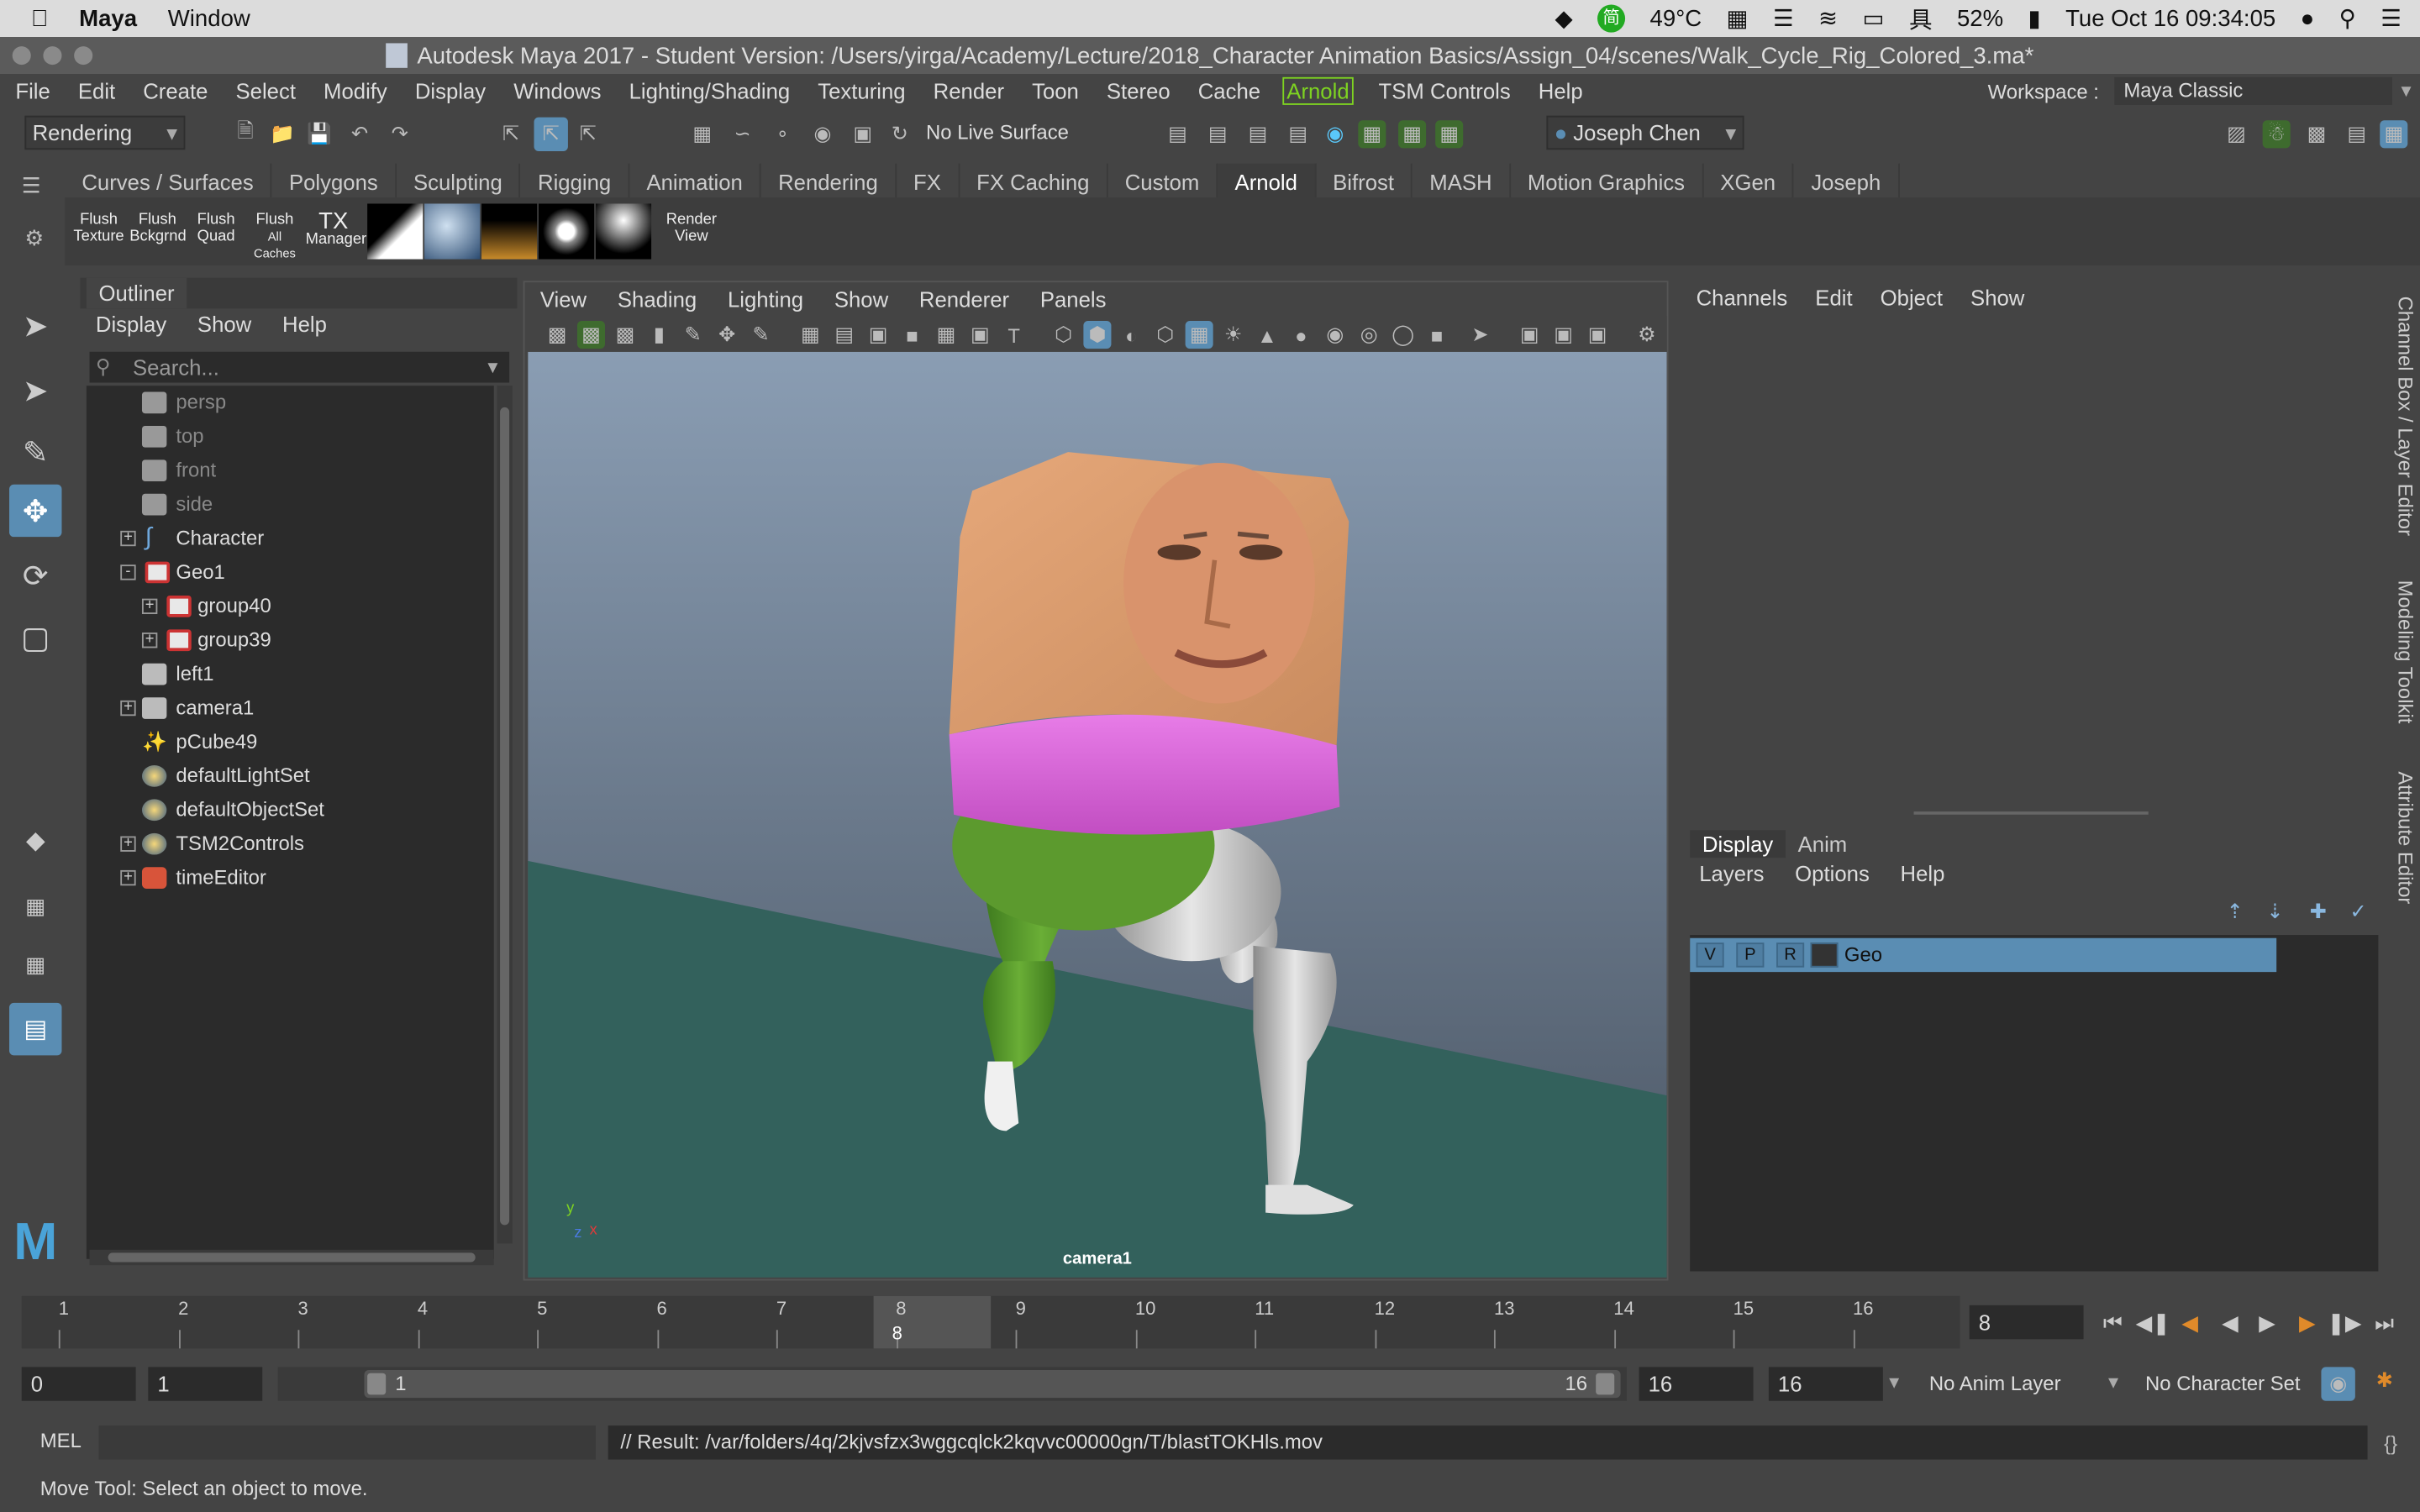 The height and width of the screenshot is (1512, 2420). Describe the element at coordinates (291, 878) in the screenshot. I see `outliner-item-timeeditor: + timeEditor` at that location.